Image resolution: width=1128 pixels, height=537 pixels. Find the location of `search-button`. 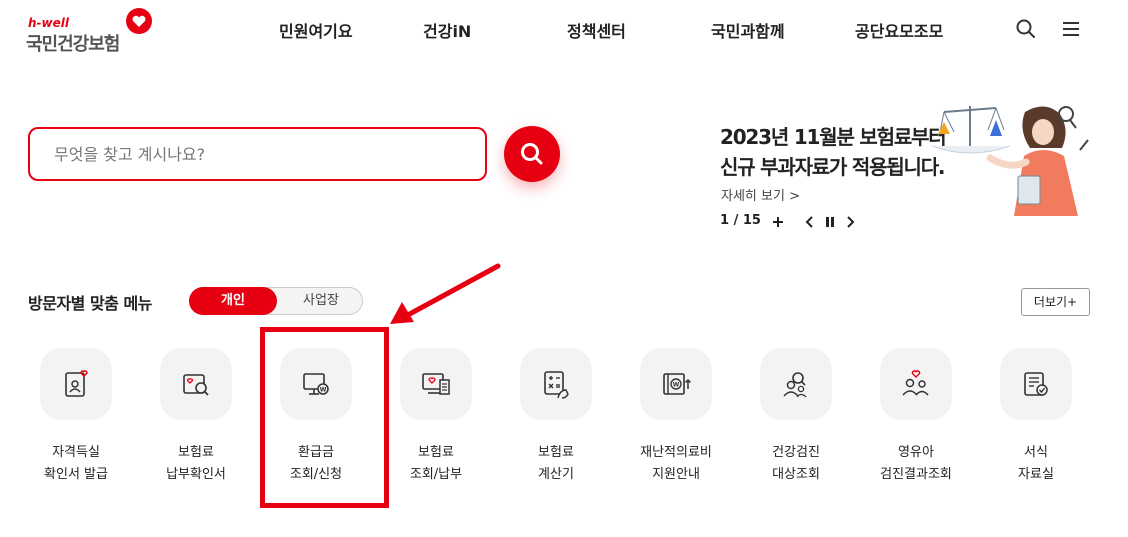

search-button is located at coordinates (532, 154).